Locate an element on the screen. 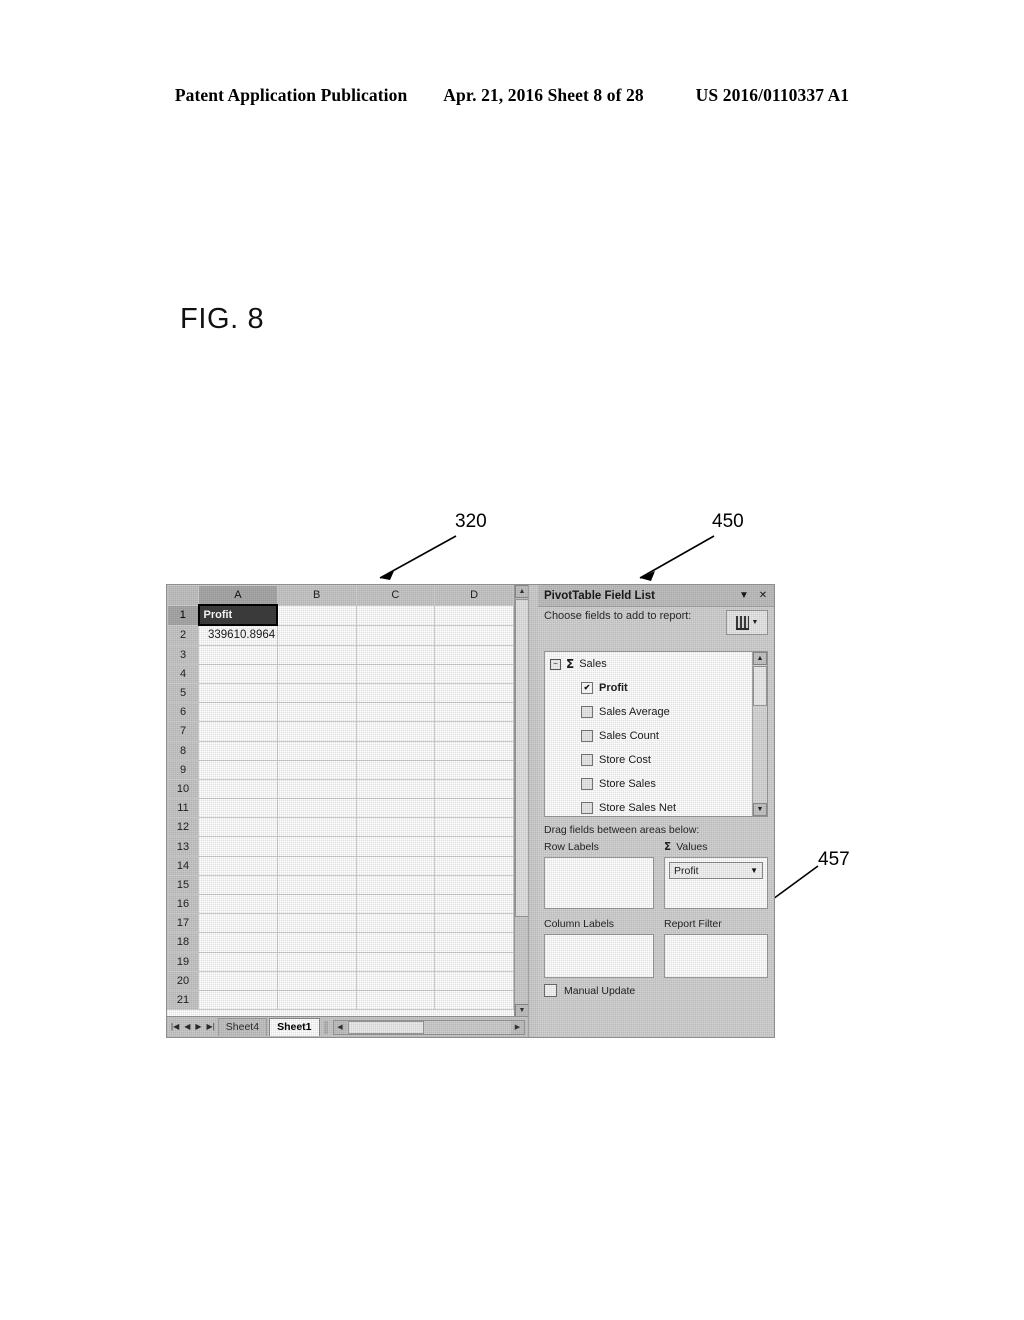 The height and width of the screenshot is (1320, 1024). cell-a14 is located at coordinates (238, 865).